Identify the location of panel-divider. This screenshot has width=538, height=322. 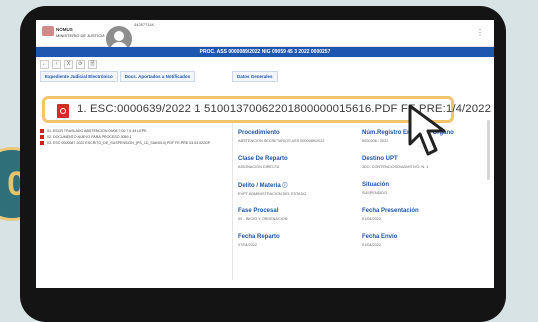
(232, 200).